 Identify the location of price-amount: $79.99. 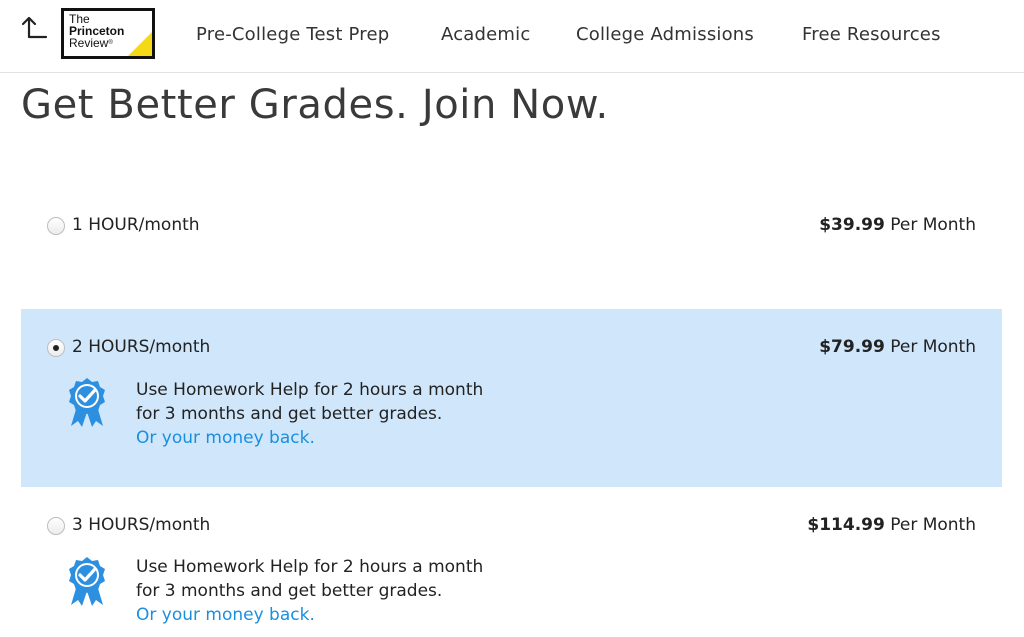
(852, 347).